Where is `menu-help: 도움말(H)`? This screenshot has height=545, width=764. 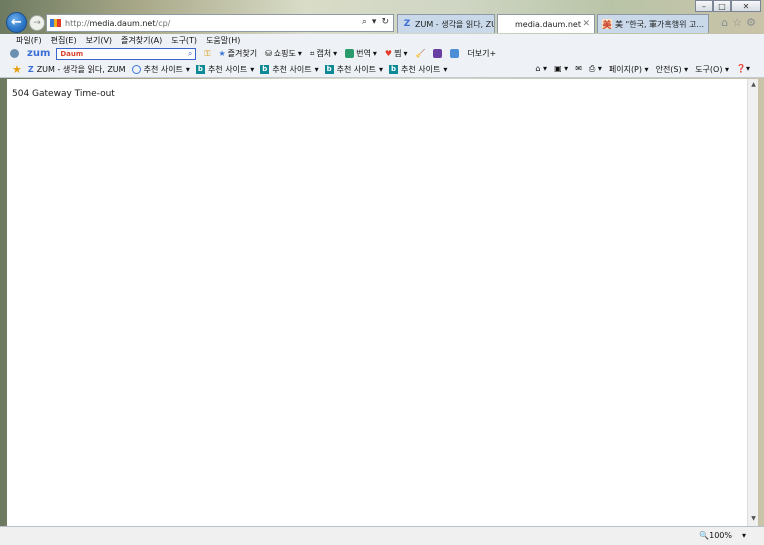
menu-help: 도움말(H) is located at coordinates (223, 40).